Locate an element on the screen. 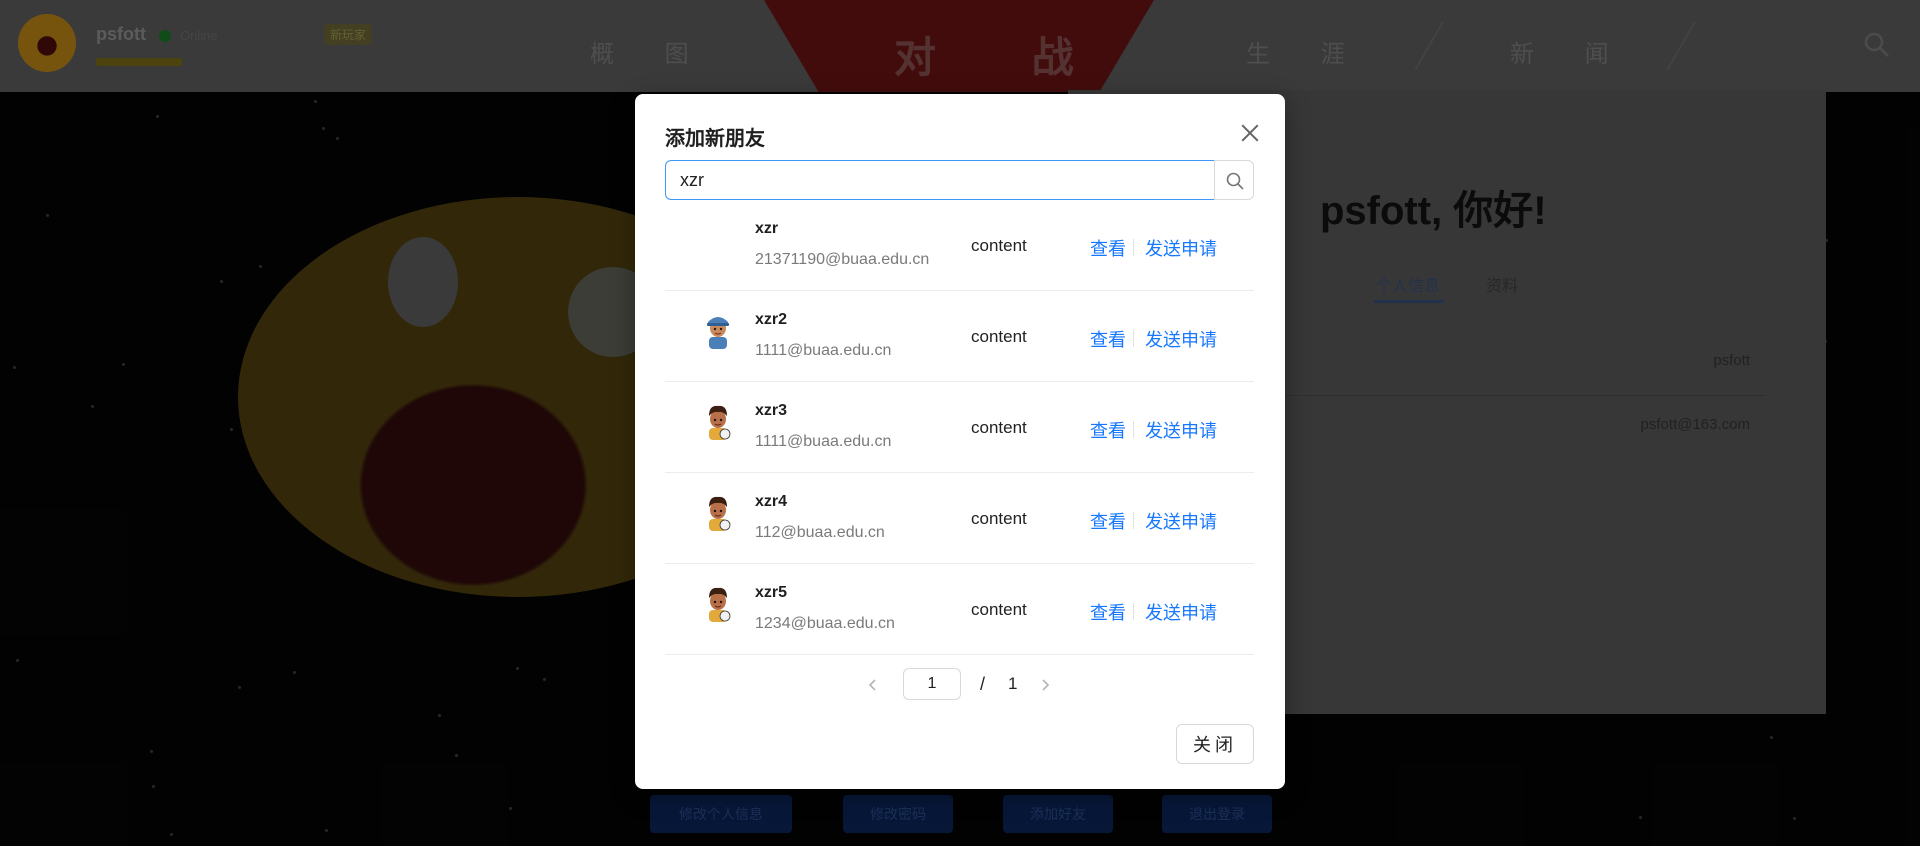  close-icon is located at coordinates (1250, 133).